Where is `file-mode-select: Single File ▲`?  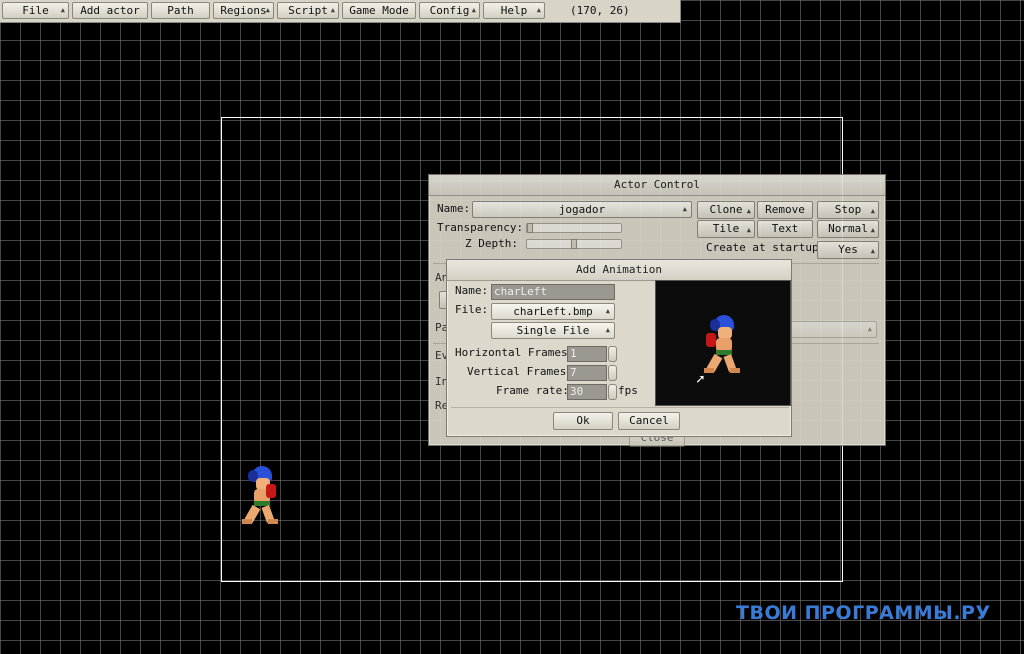 file-mode-select: Single File ▲ is located at coordinates (553, 330).